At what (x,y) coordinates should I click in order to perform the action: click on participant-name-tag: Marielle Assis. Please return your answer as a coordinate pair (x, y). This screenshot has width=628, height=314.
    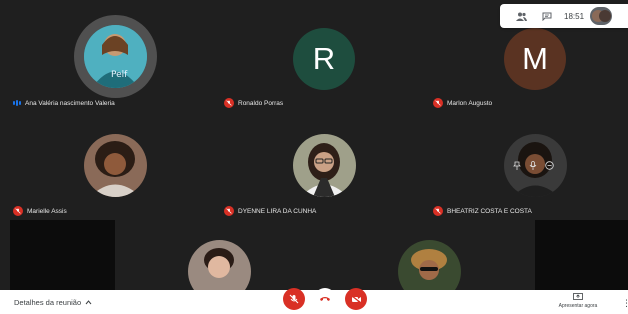
    Looking at the image, I should click on (40, 211).